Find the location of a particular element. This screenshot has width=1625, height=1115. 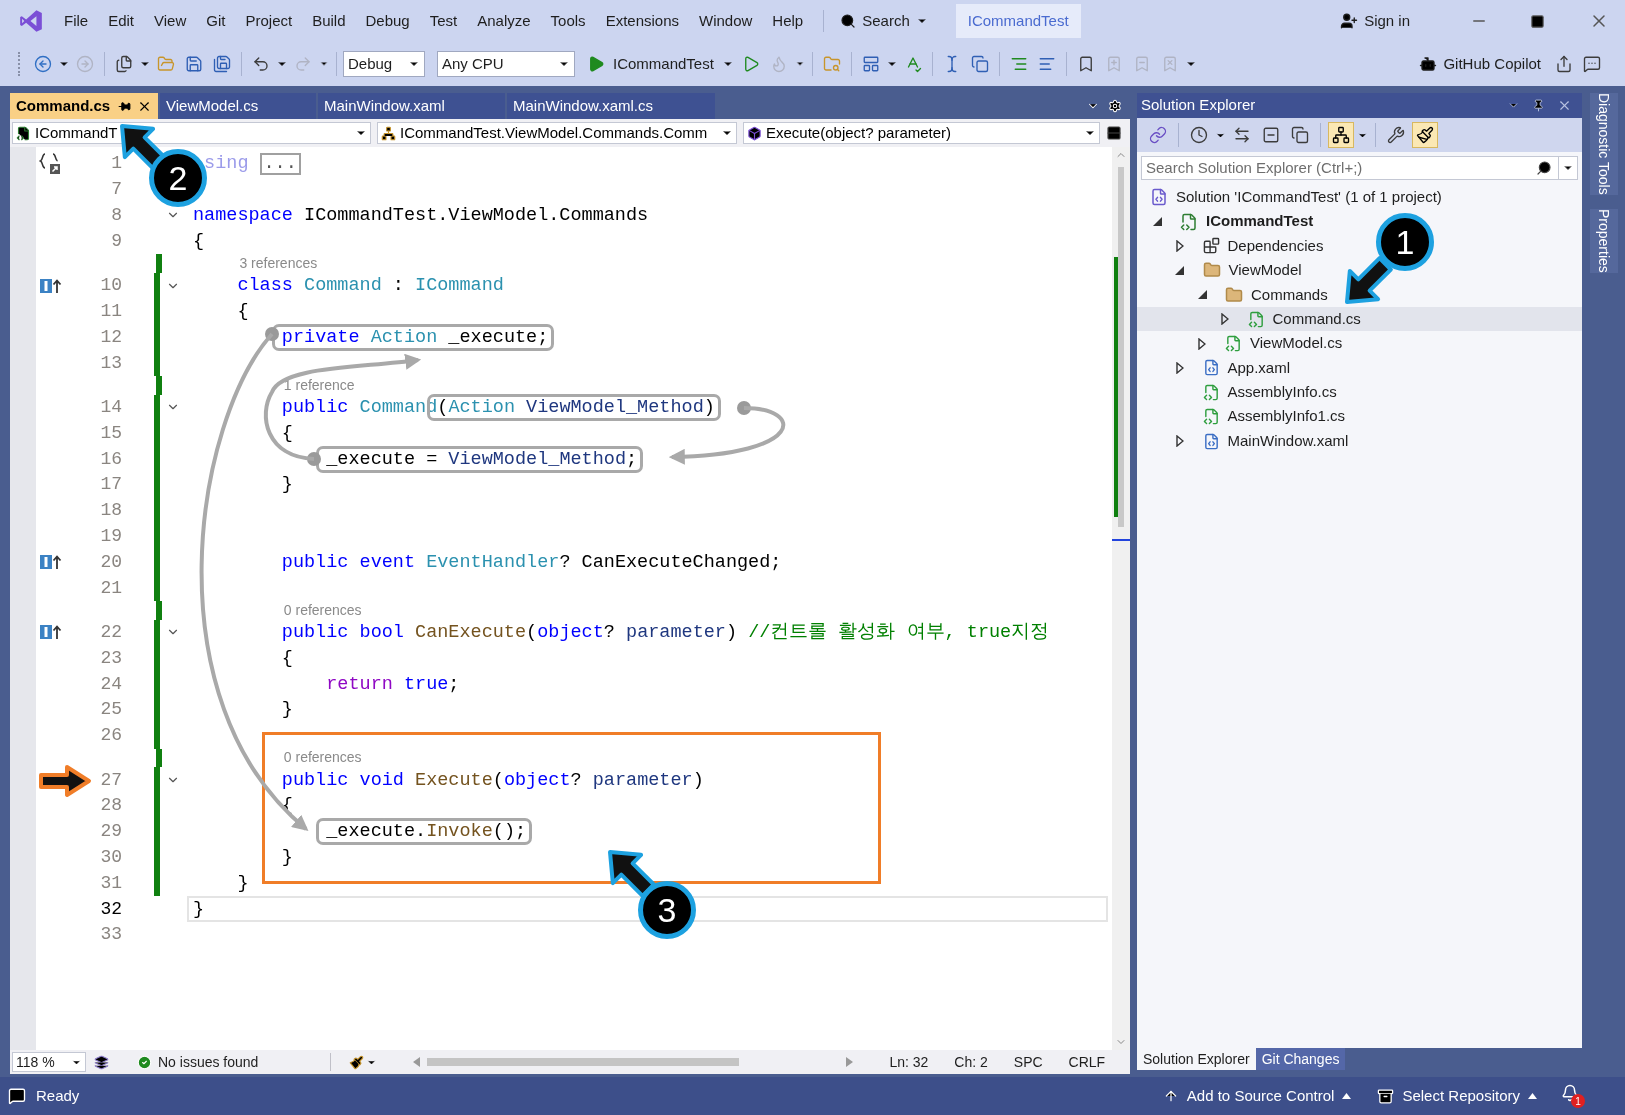

menu-item: Extensions is located at coordinates (642, 21).